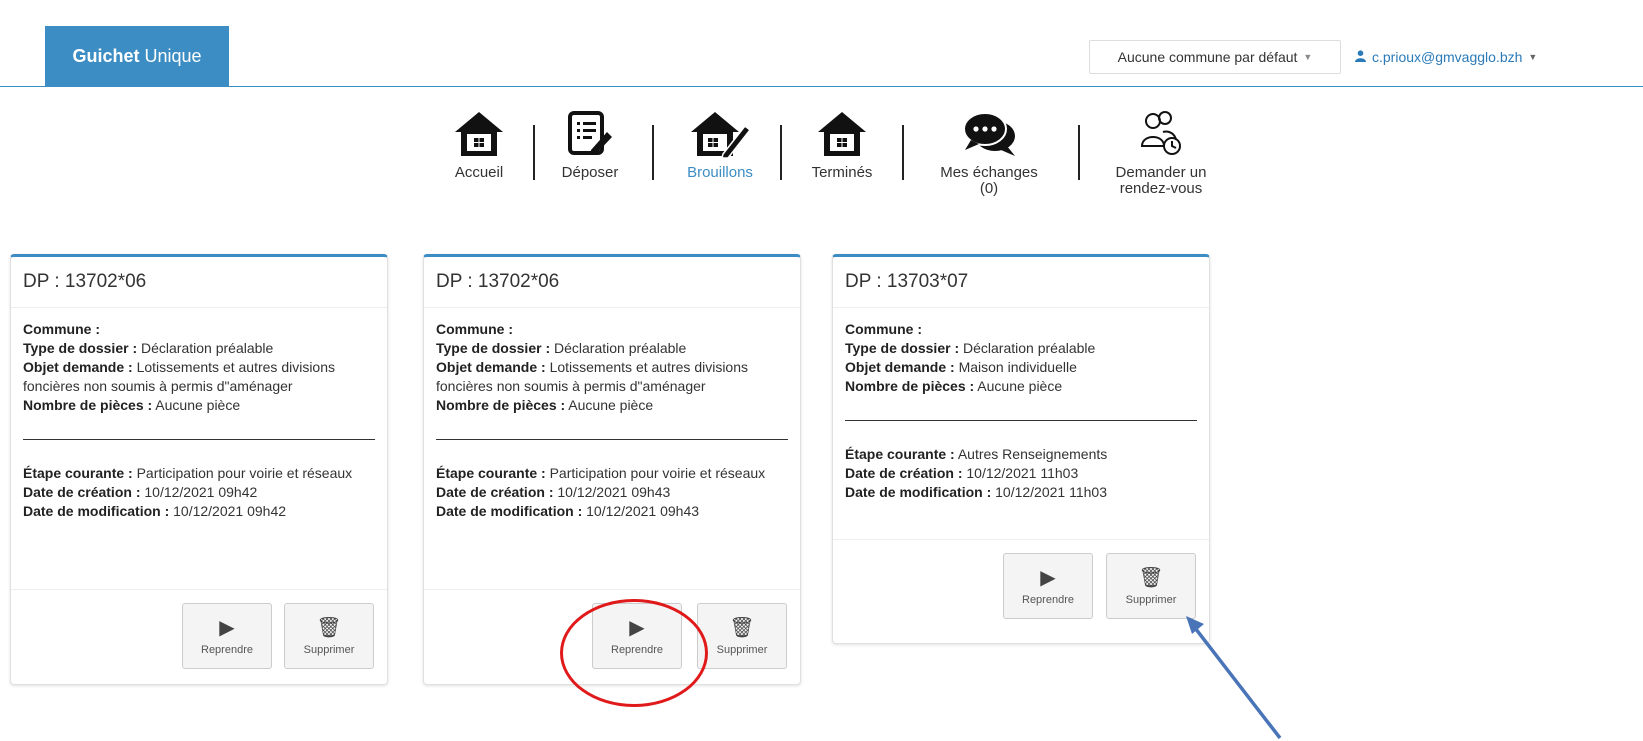  I want to click on house-pencil-icon, so click(721, 135).